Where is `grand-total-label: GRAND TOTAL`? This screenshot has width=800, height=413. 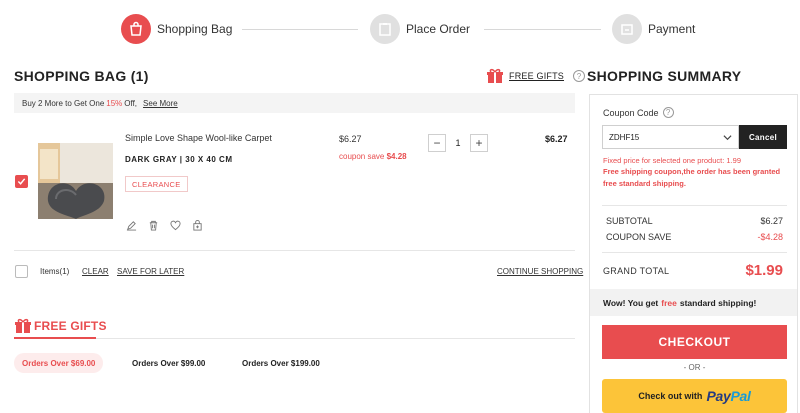
grand-total-label: GRAND TOTAL is located at coordinates (636, 270).